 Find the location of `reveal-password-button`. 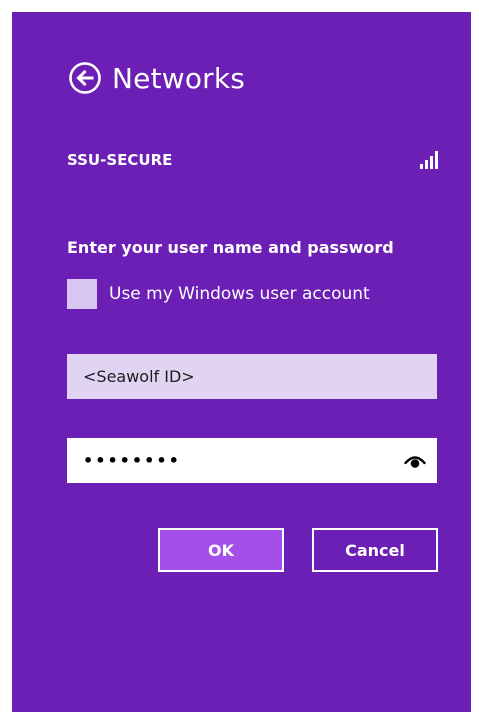

reveal-password-button is located at coordinates (415, 461).